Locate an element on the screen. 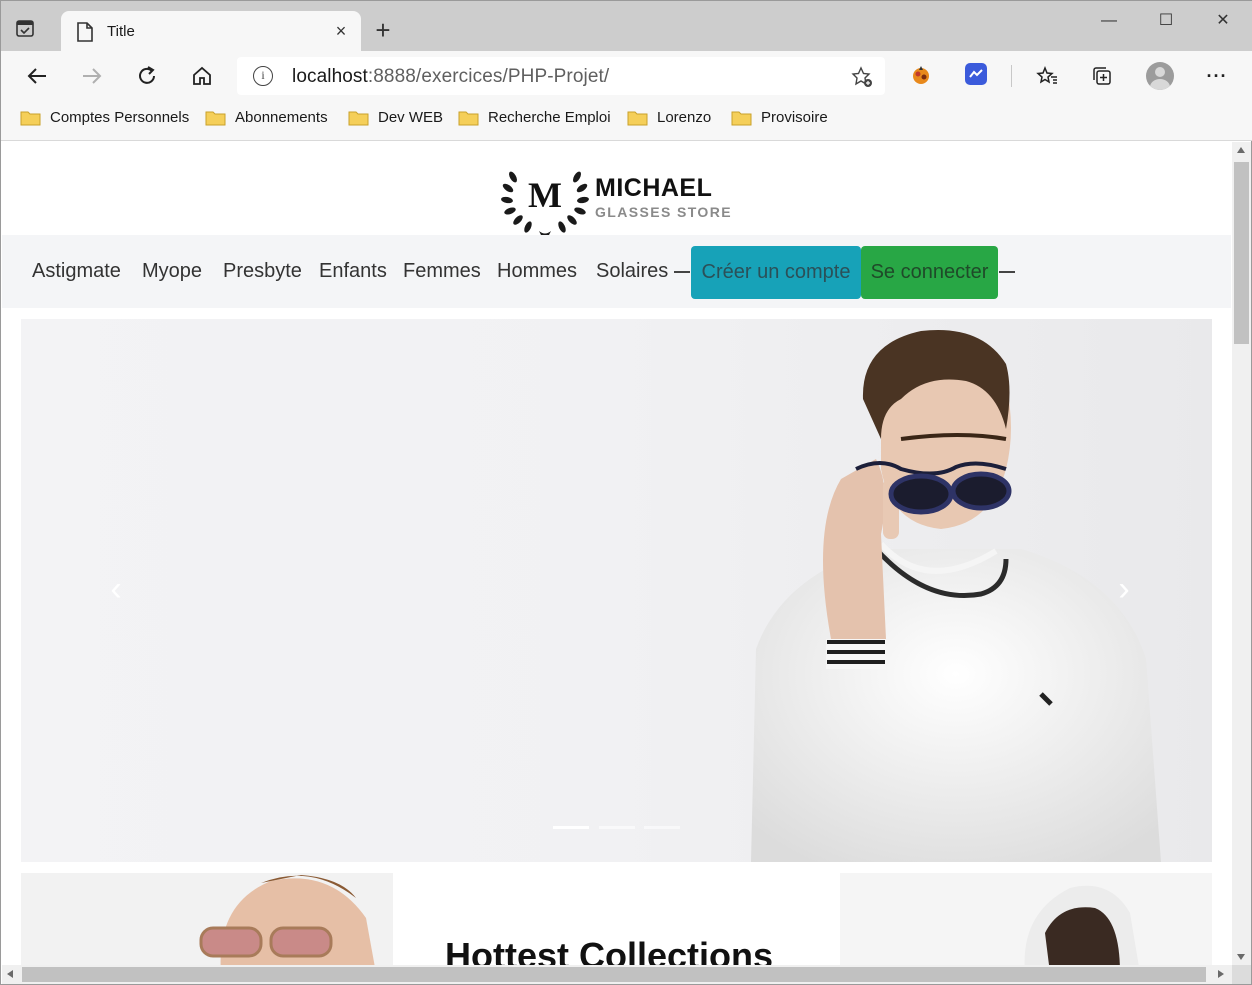 This screenshot has height=985, width=1252. horizontal-scroll-thumb is located at coordinates (614, 974).